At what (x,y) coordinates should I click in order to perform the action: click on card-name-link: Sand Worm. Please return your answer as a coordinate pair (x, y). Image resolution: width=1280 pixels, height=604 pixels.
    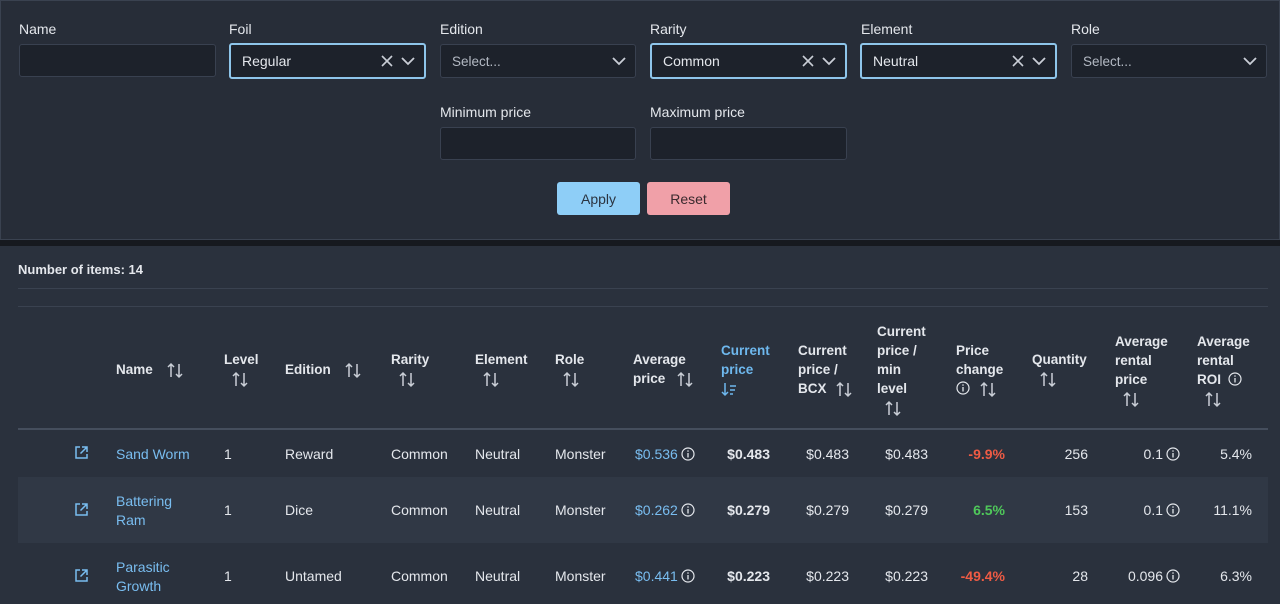
    Looking at the image, I should click on (153, 454).